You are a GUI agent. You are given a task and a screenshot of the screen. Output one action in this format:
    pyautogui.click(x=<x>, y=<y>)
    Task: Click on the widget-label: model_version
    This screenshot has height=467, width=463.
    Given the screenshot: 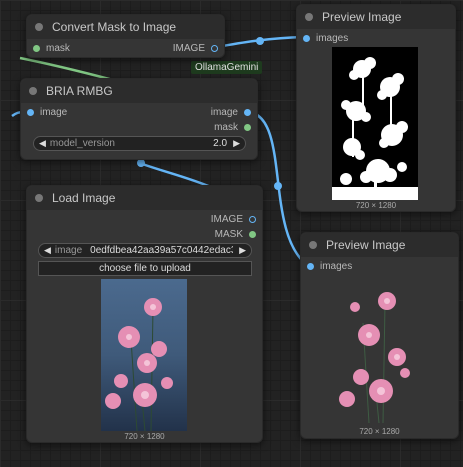 What is the action you would take?
    pyautogui.click(x=82, y=143)
    